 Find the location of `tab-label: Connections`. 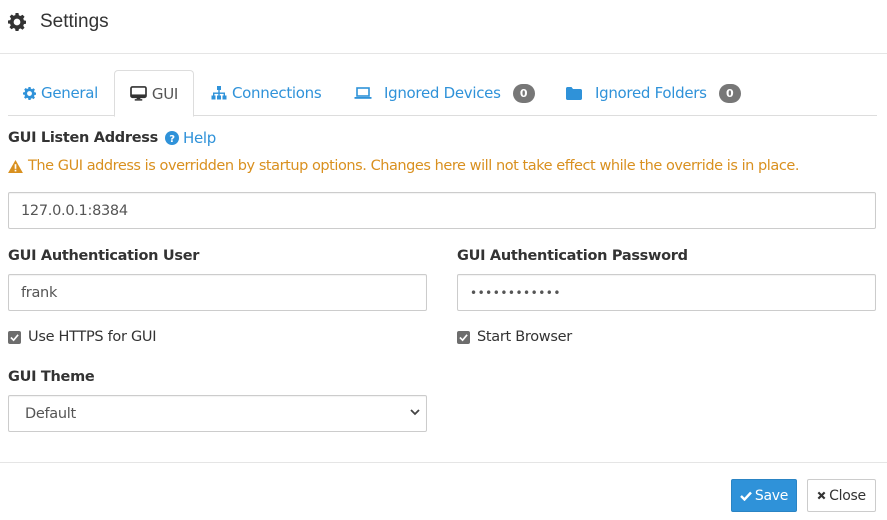

tab-label: Connections is located at coordinates (277, 93).